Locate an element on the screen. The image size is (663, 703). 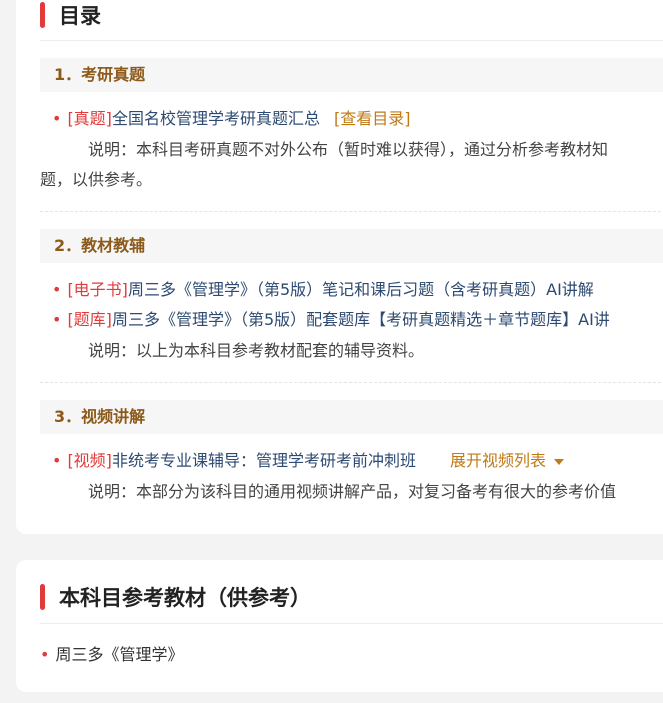
section-note: 说明：本部分为该科目的通用视频讲解产品，对复习备考有很大的参考价值 is located at coordinates (352, 491).